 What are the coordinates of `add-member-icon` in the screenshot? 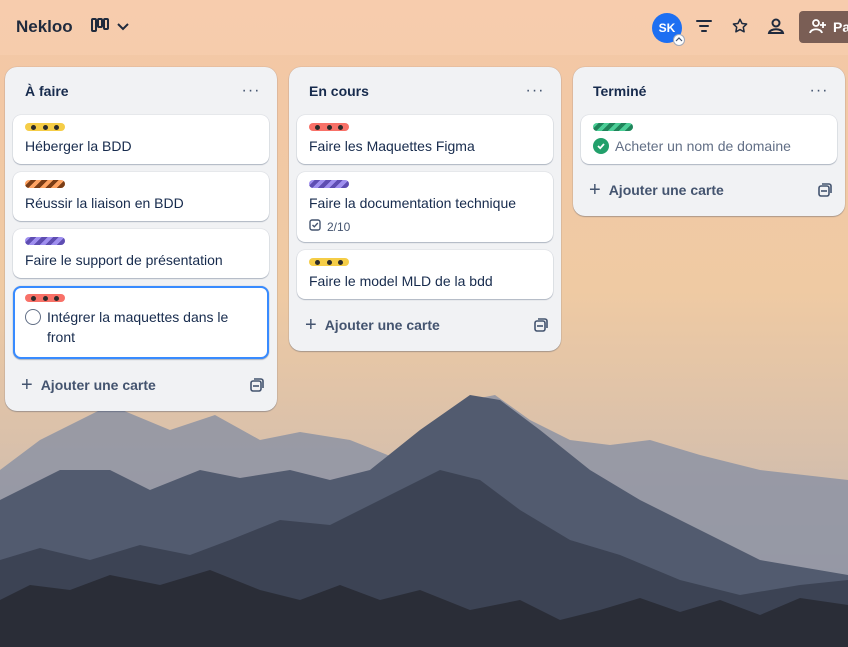 It's located at (818, 27).